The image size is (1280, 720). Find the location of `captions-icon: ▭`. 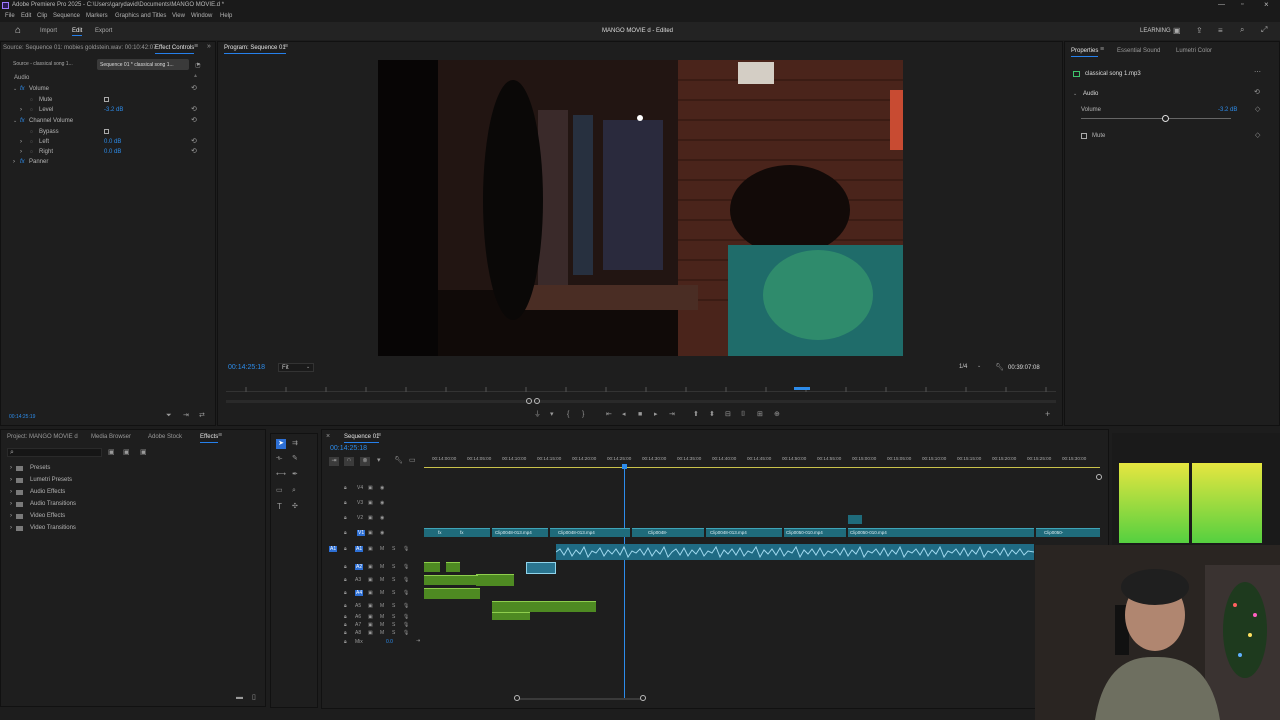

captions-icon: ▭ is located at coordinates (412, 461).